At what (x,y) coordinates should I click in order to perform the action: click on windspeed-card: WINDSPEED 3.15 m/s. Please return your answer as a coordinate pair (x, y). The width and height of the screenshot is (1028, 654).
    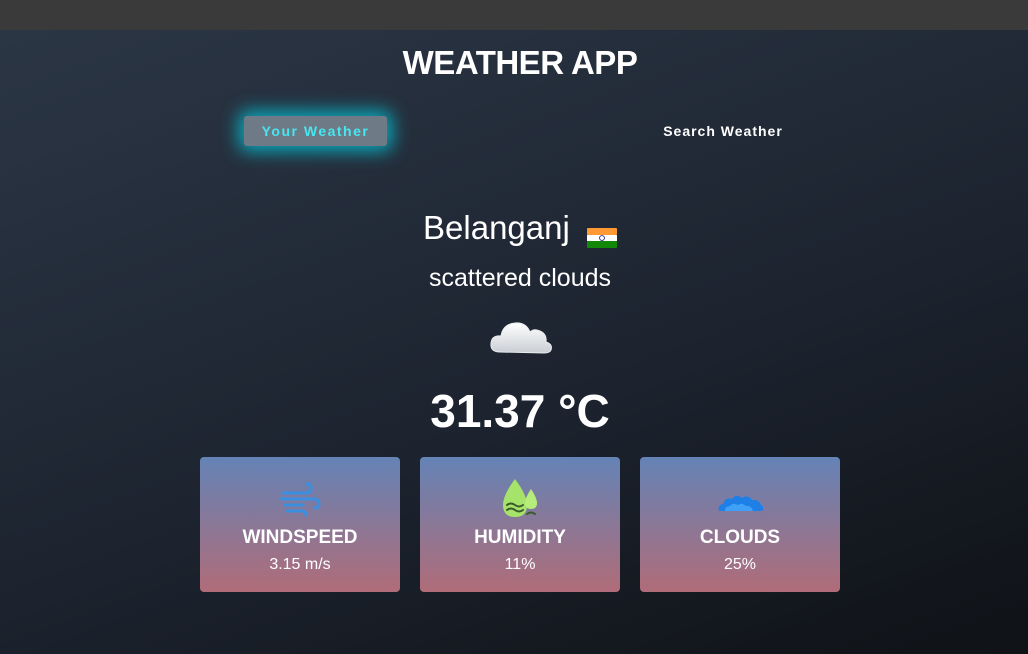
    Looking at the image, I should click on (300, 524).